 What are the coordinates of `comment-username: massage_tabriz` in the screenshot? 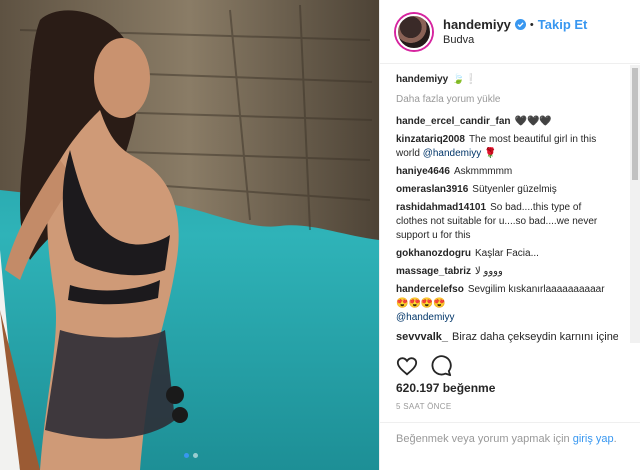 It's located at (433, 271).